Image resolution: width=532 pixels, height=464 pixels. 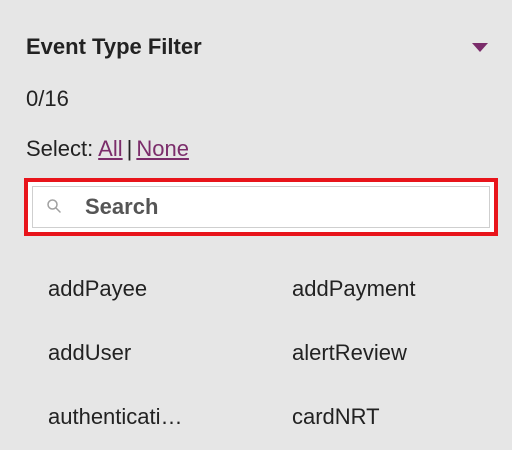 What do you see at coordinates (162, 148) in the screenshot?
I see `select-none-link: None` at bounding box center [162, 148].